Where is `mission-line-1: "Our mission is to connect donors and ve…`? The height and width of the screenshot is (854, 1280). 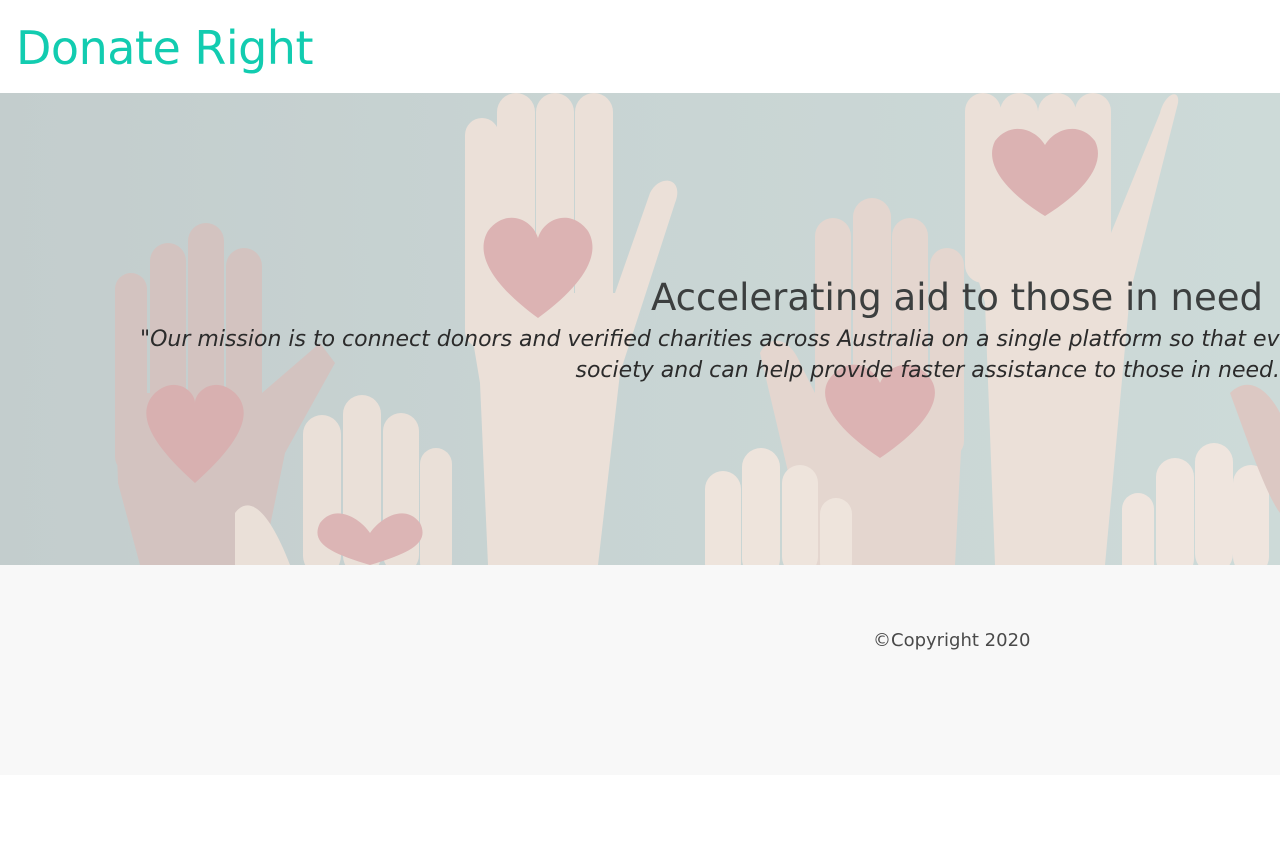 mission-line-1: "Our mission is to connect donors and ve… is located at coordinates (710, 339).